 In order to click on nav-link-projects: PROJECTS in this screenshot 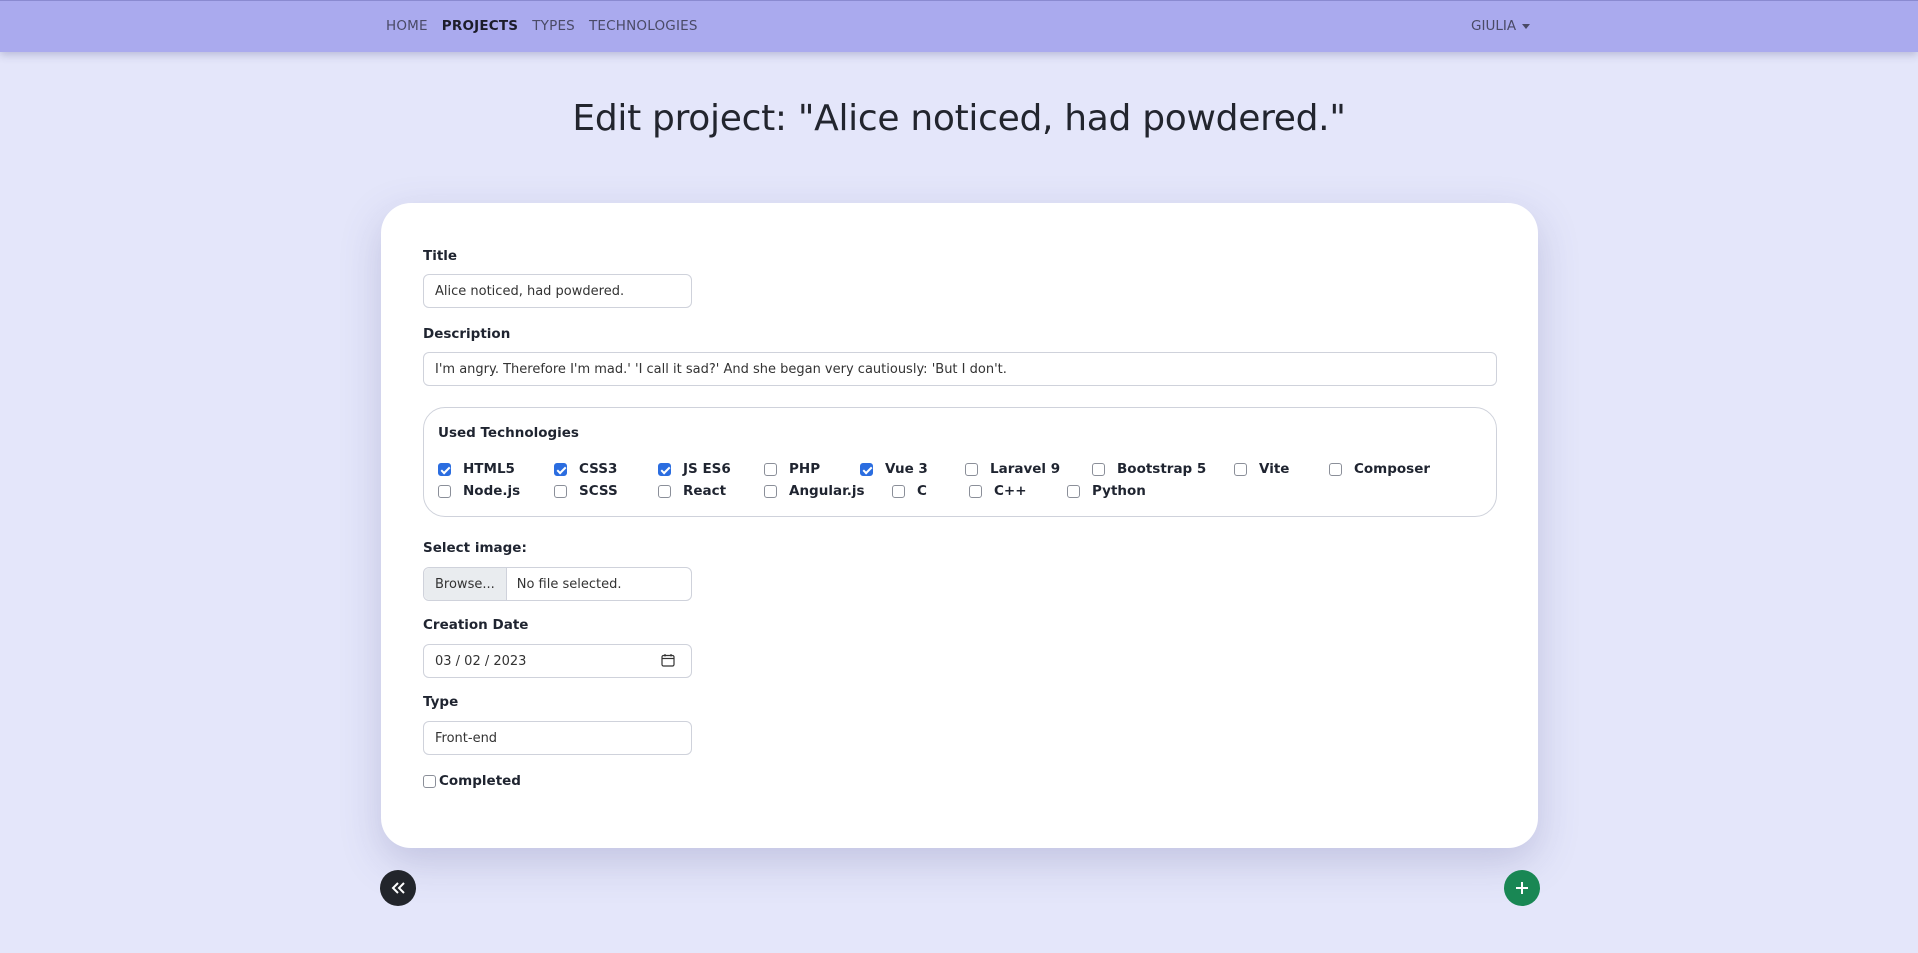, I will do `click(480, 26)`.